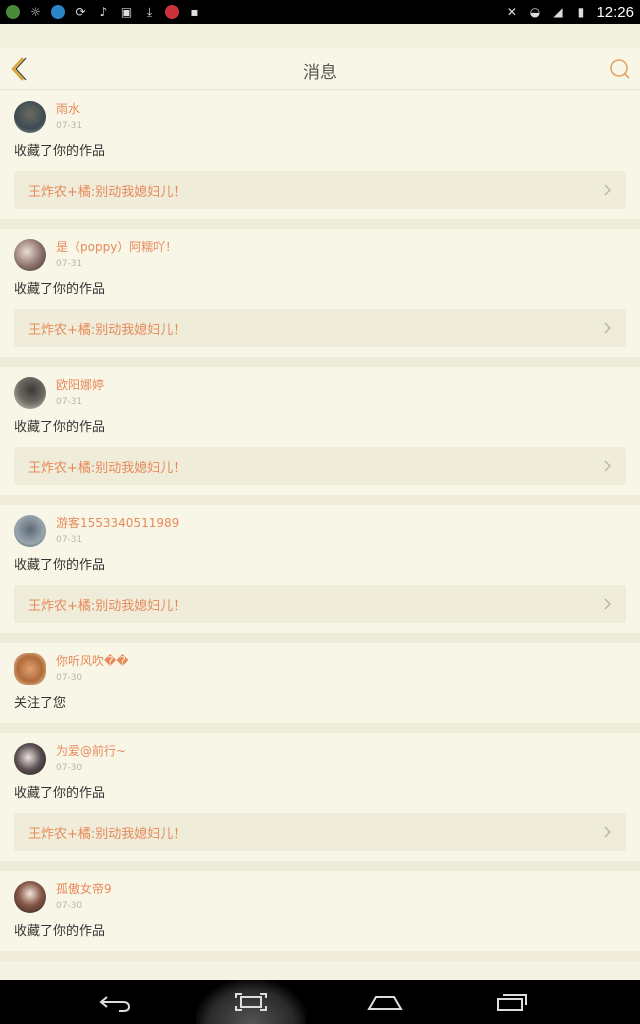  What do you see at coordinates (320, 436) in the screenshot?
I see `message-card: 欧阳娜婷 07-31 收藏了你的作品 王炸农+橘:别动我媳妇儿！` at bounding box center [320, 436].